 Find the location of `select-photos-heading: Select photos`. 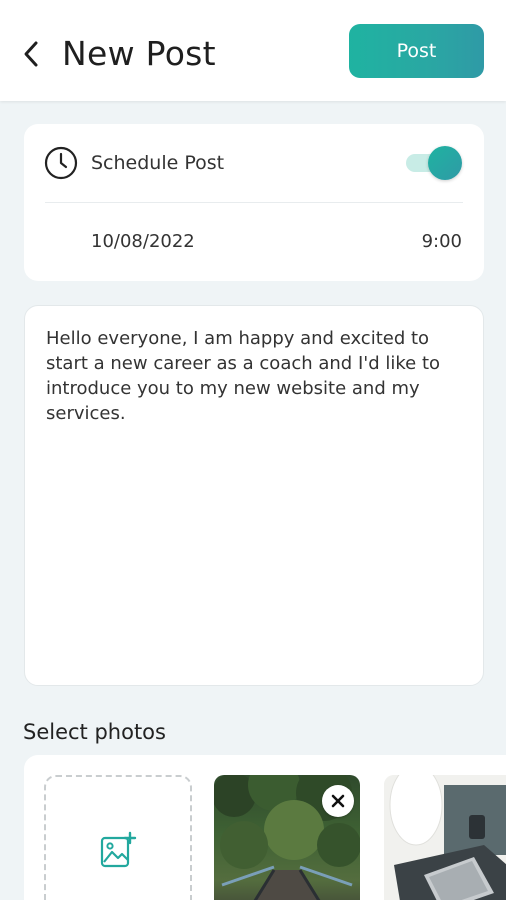

select-photos-heading: Select photos is located at coordinates (94, 732).